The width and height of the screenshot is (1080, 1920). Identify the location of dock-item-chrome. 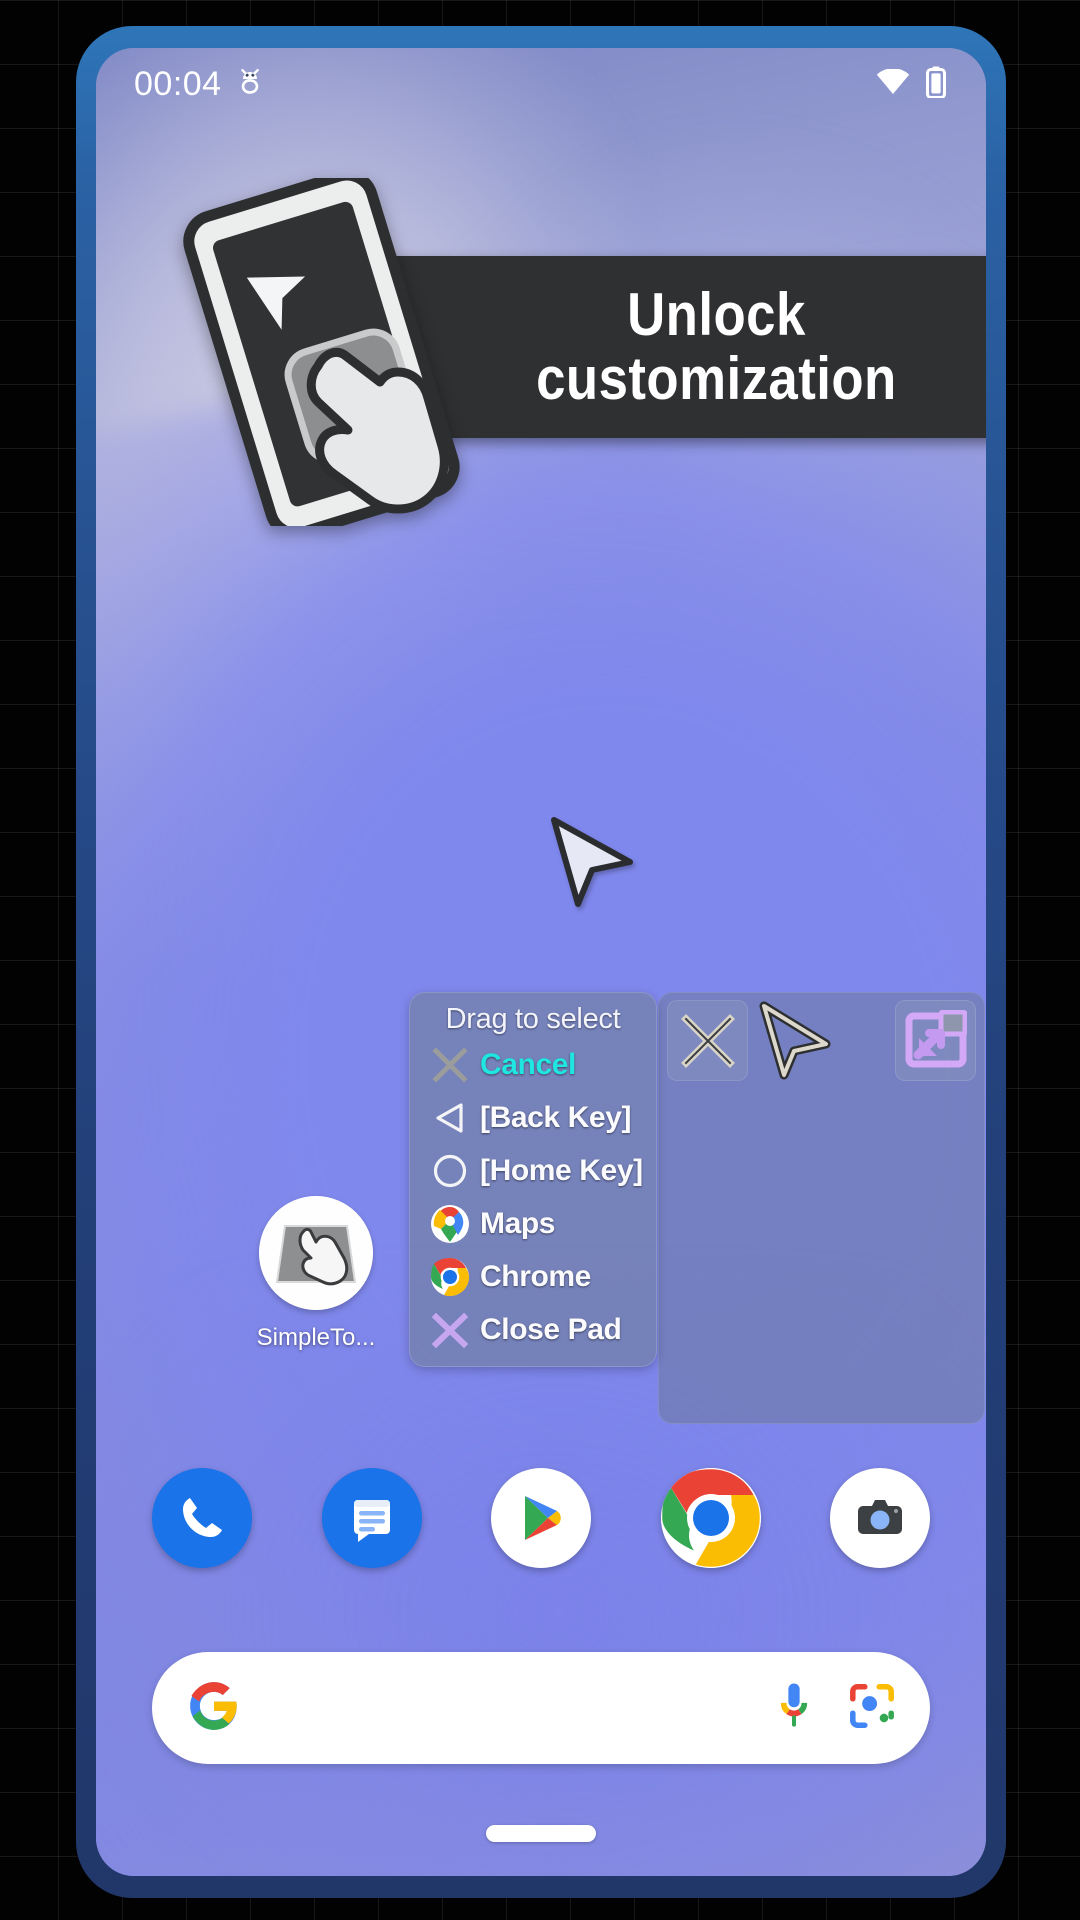
(710, 1518).